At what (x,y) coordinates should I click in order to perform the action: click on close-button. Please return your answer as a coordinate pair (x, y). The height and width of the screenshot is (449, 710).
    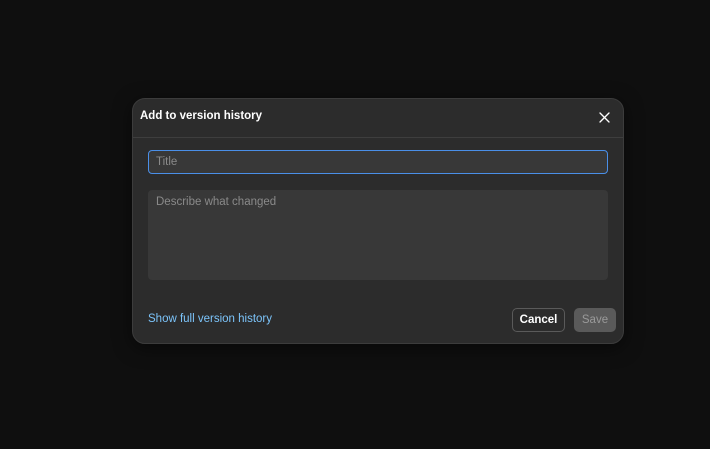
    Looking at the image, I should click on (604, 117).